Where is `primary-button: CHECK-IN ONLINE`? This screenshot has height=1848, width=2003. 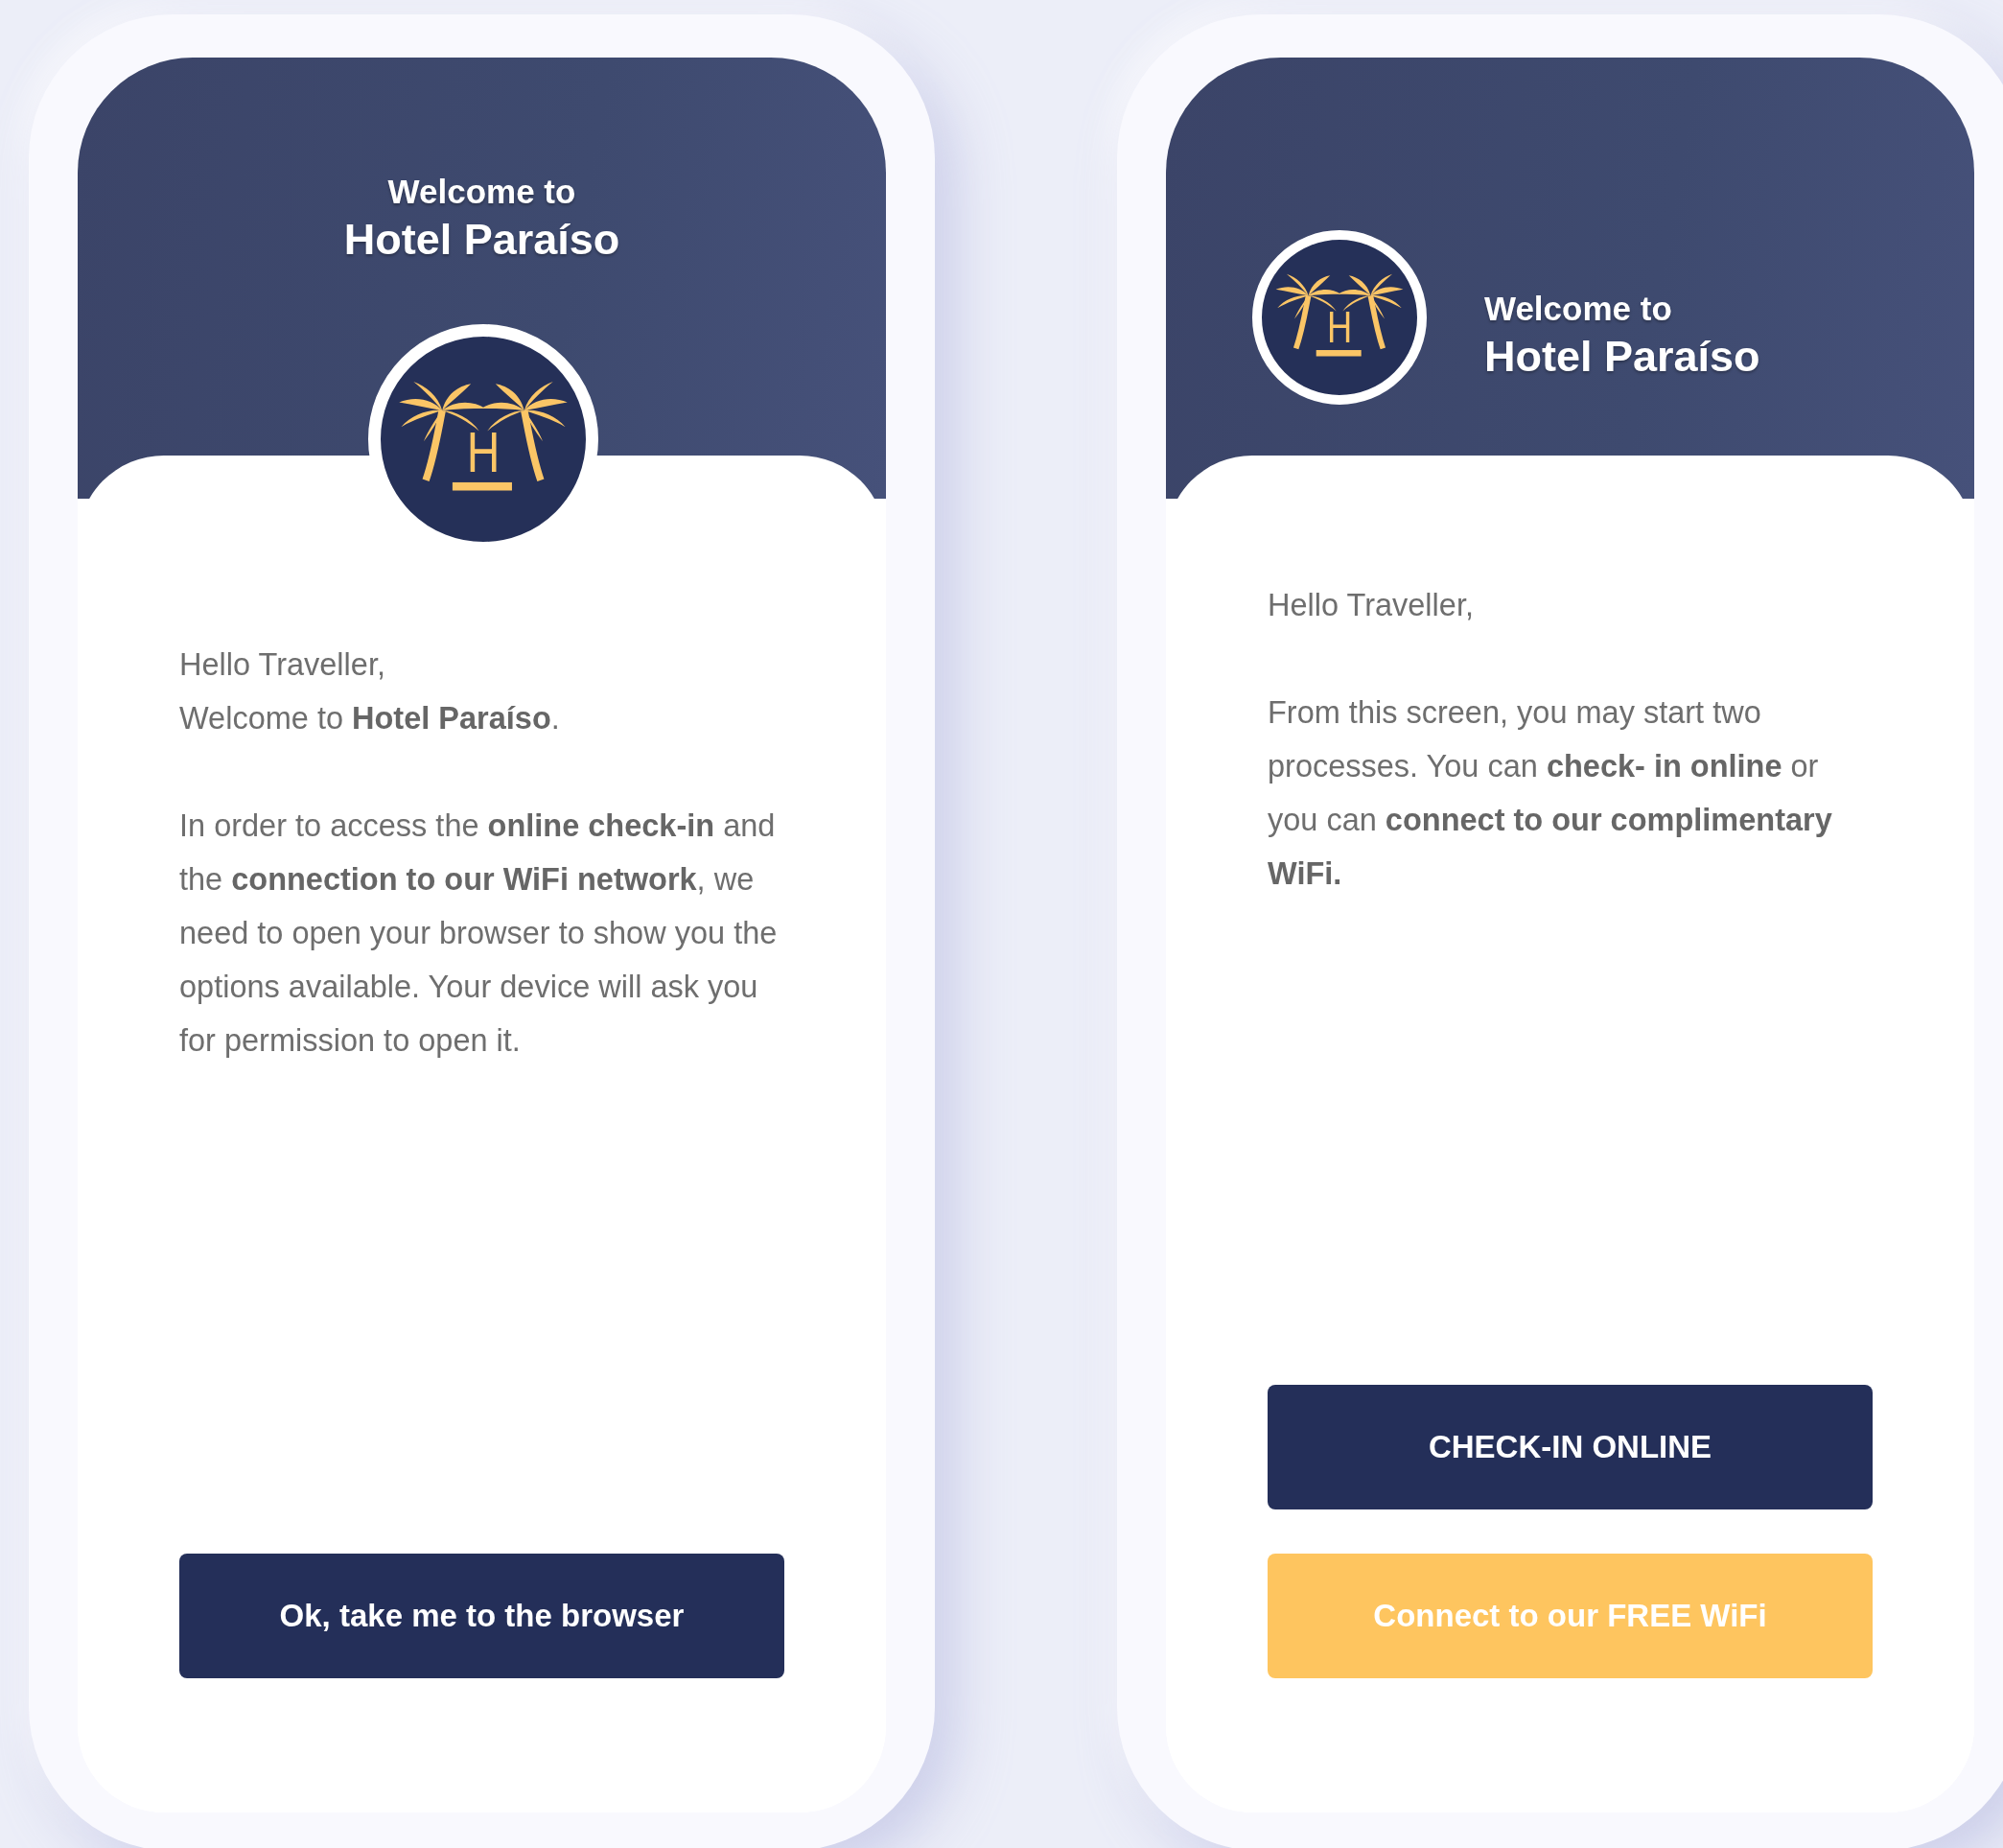
primary-button: CHECK-IN ONLINE is located at coordinates (1570, 1447).